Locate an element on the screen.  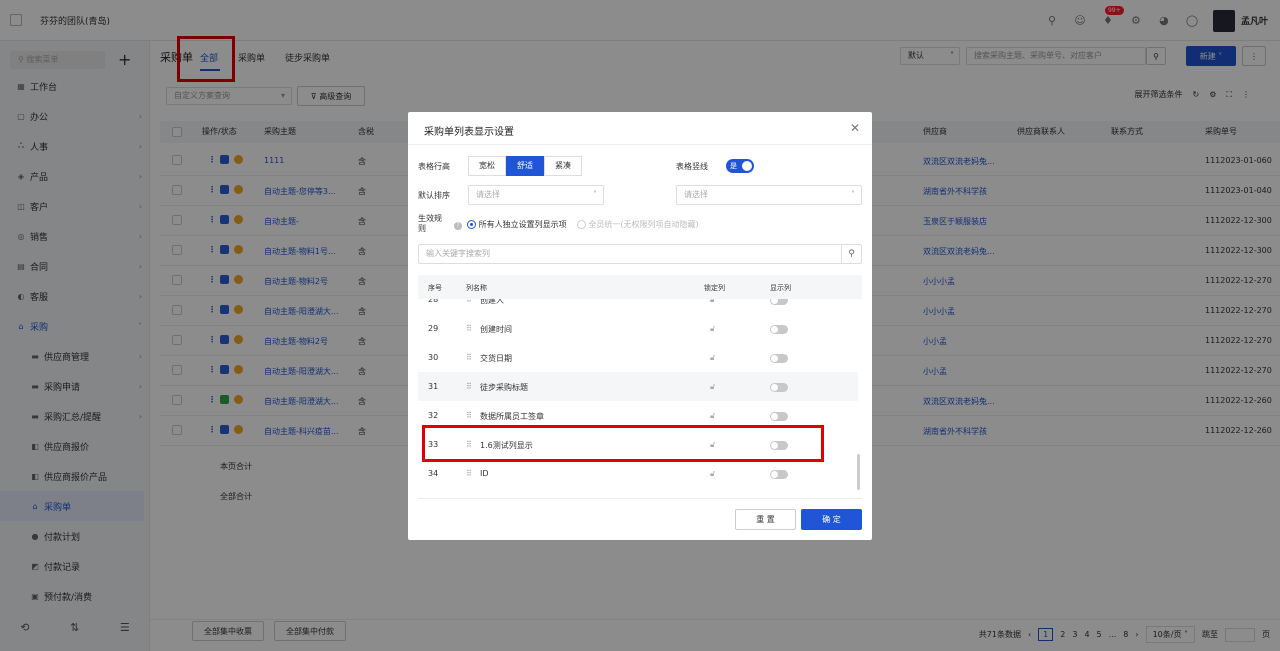
column-table-header: 序号 列名称 锁定列 显示列 is located at coordinates (640, 287).